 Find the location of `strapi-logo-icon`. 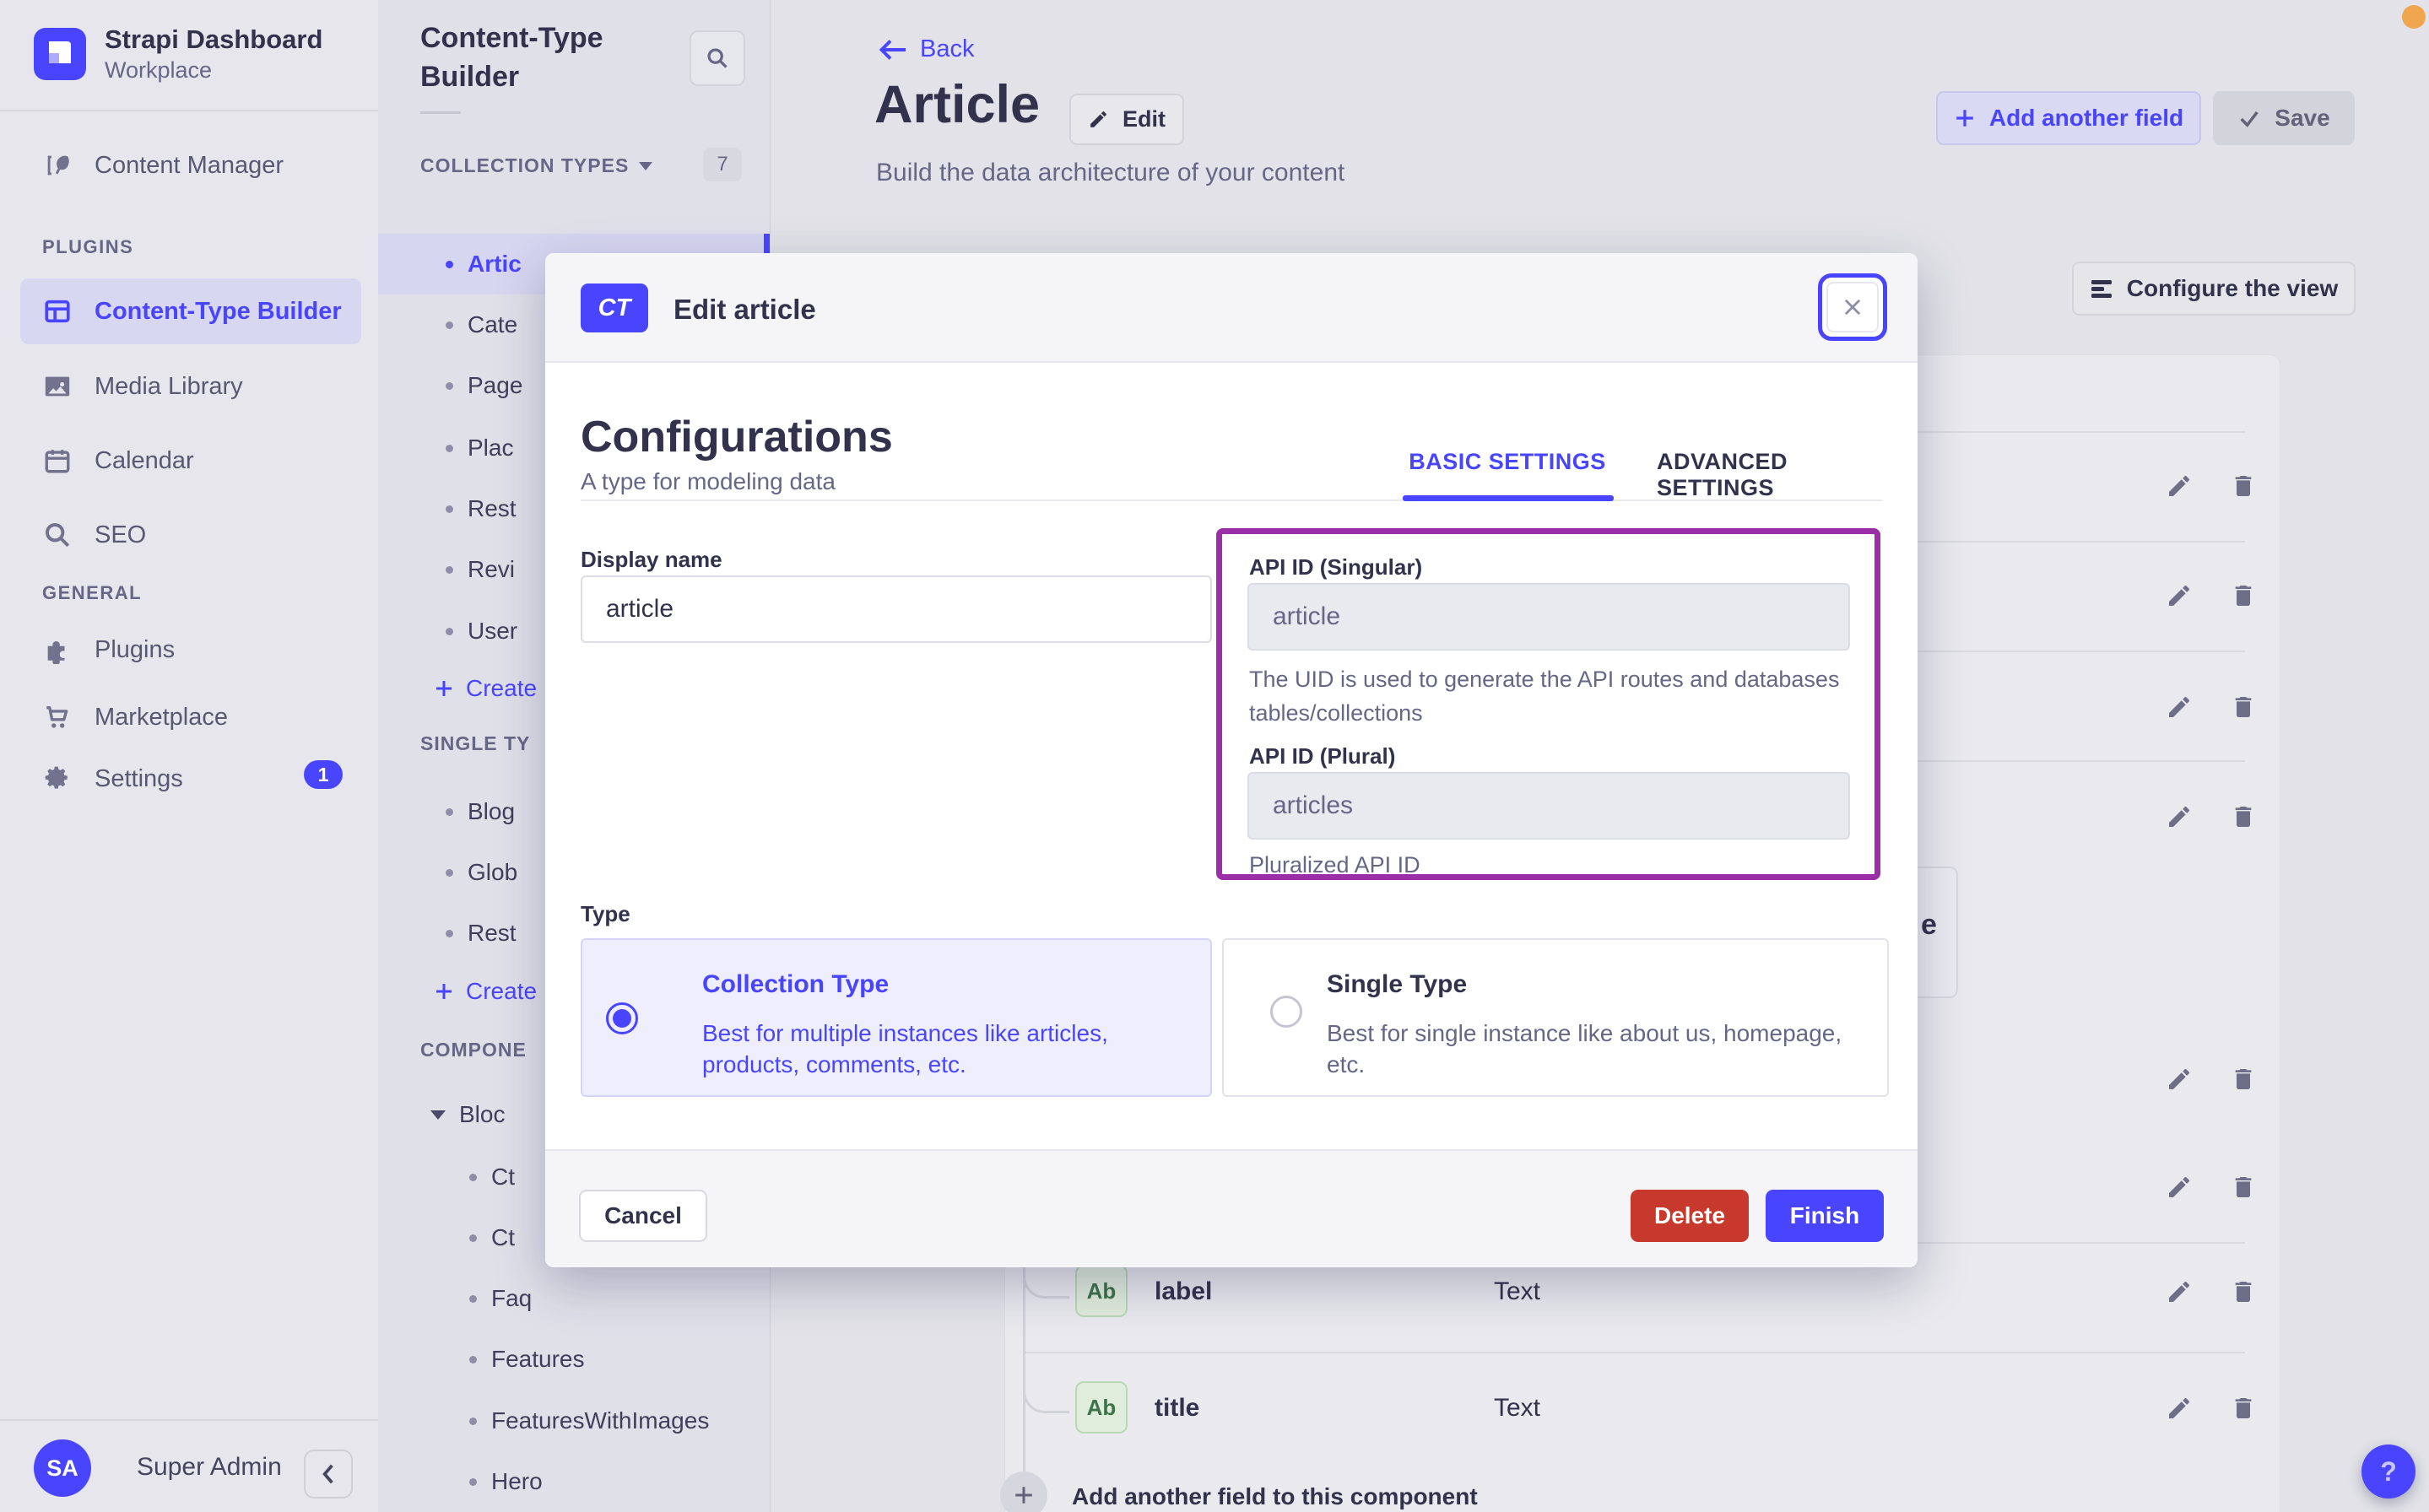

strapi-logo-icon is located at coordinates (60, 54).